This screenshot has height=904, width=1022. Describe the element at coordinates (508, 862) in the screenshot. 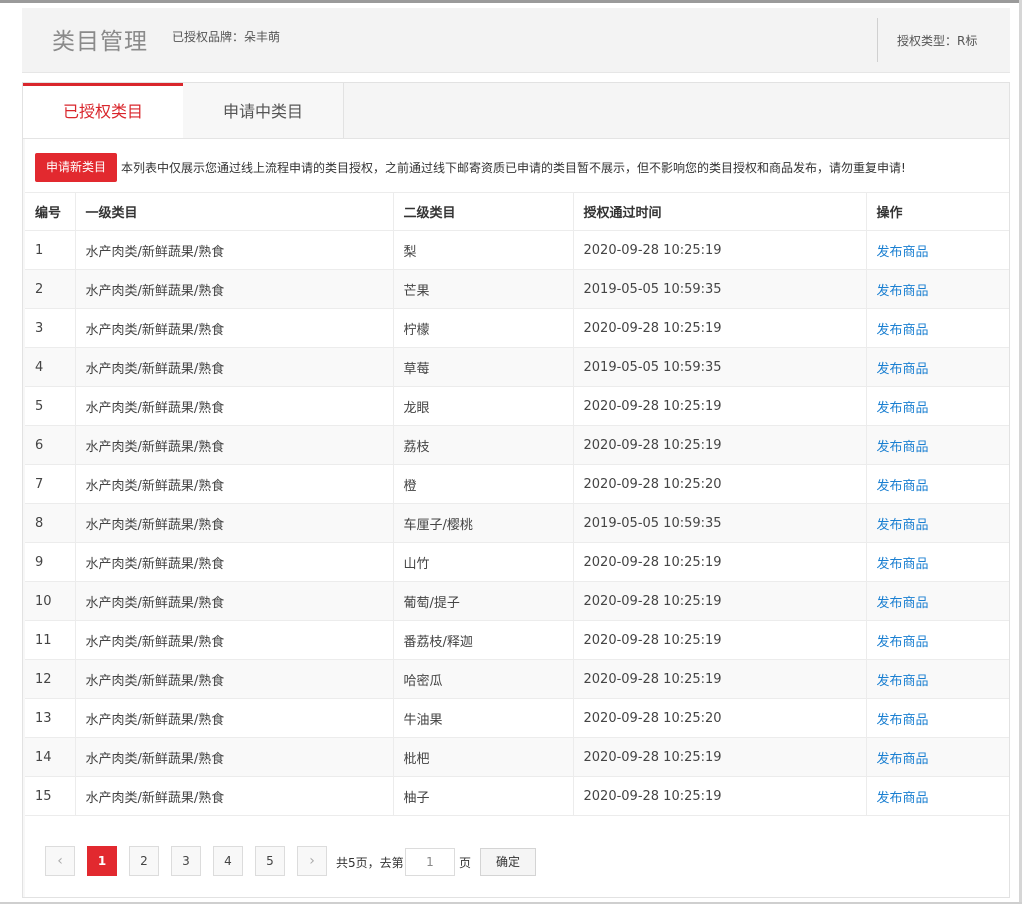

I see `confirm-button: 确定` at that location.